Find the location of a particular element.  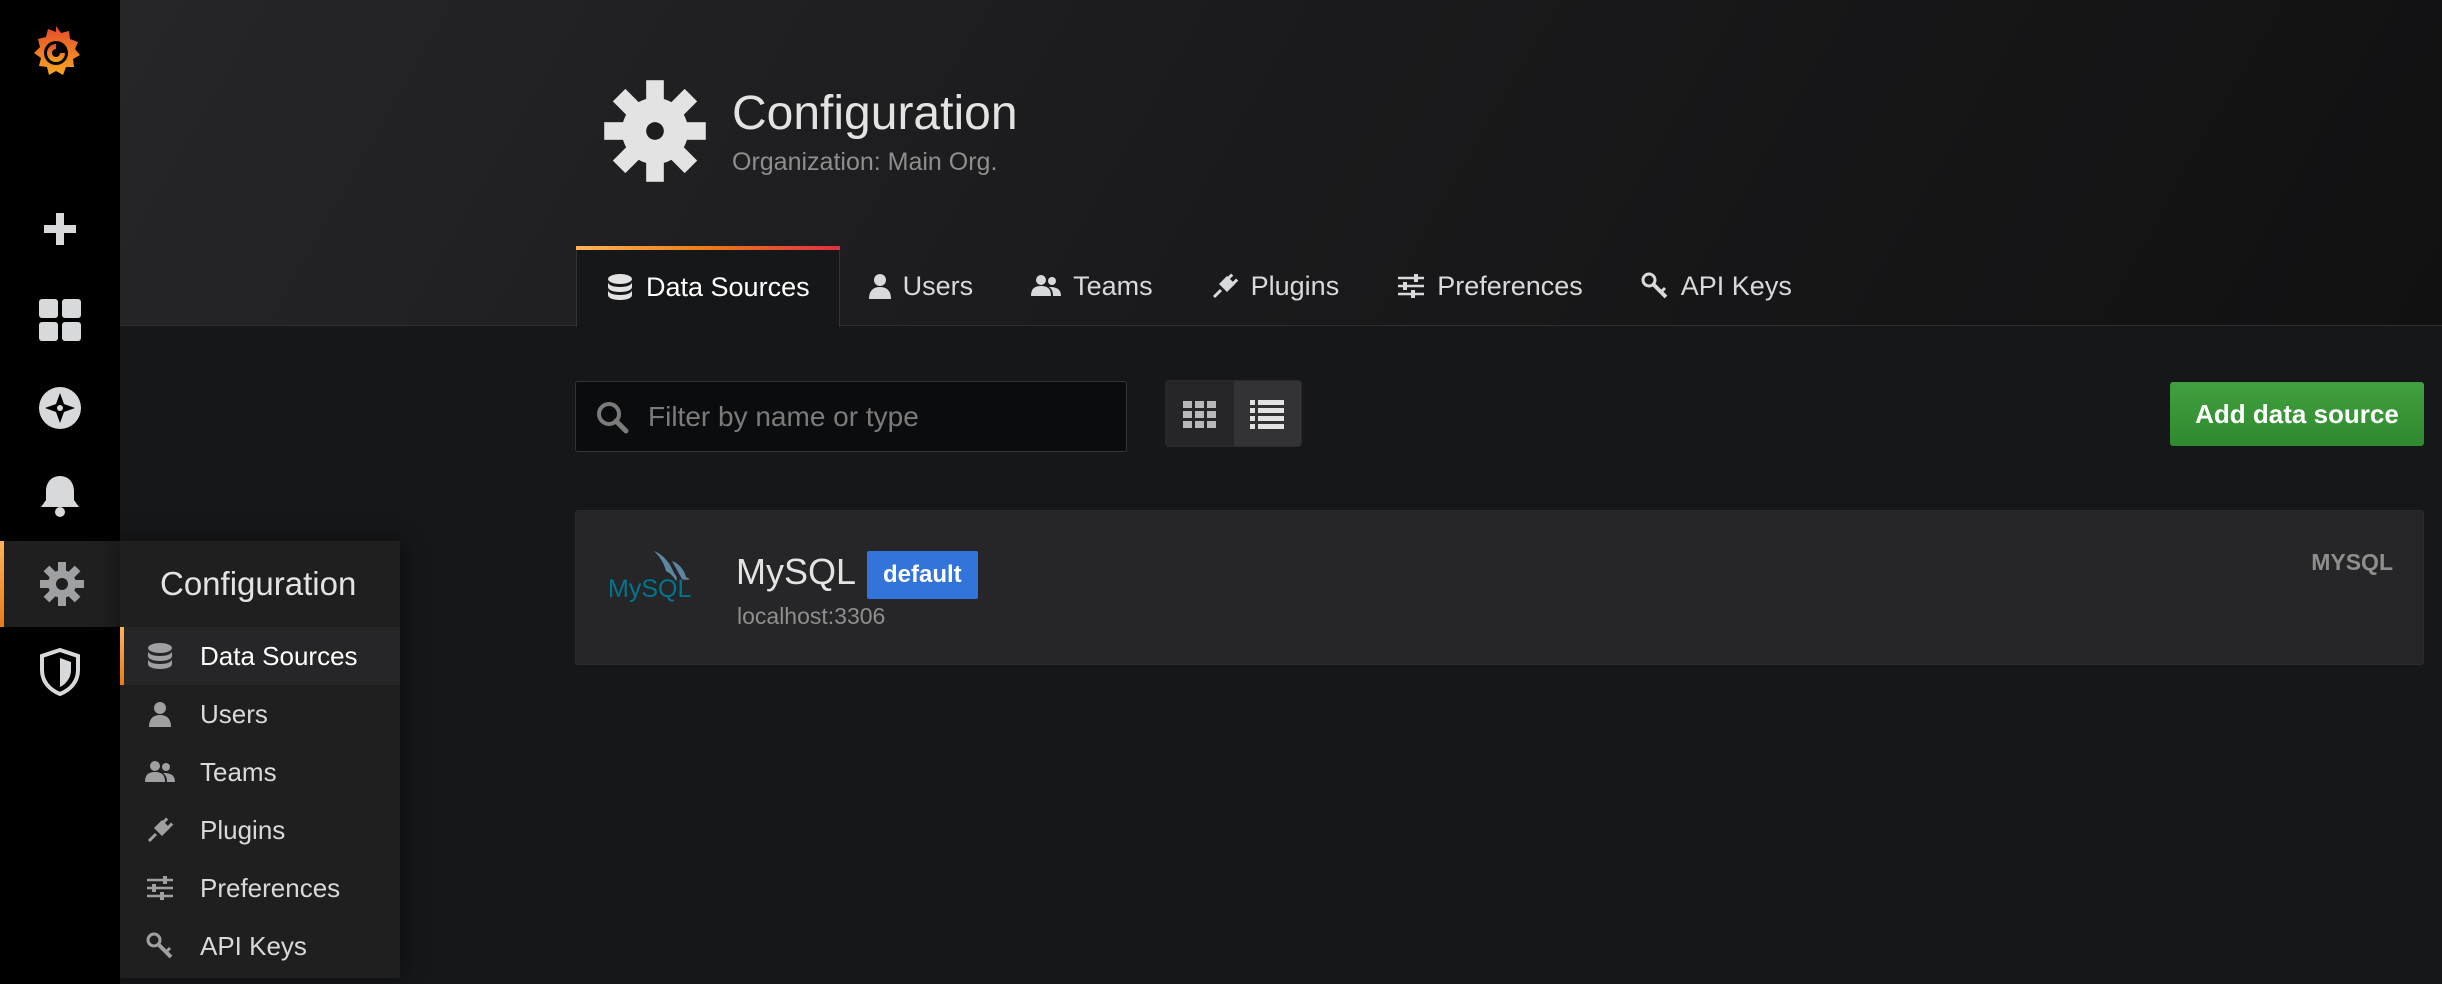

shield-icon is located at coordinates (60, 672).